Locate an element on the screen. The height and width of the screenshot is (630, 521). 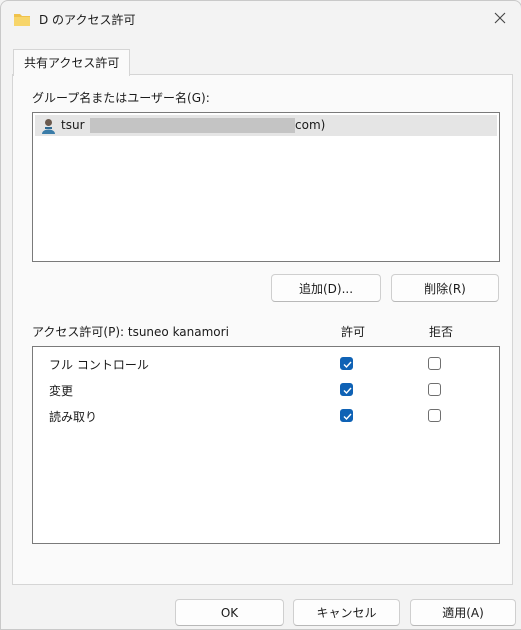
user-name-start: tsur is located at coordinates (73, 125).